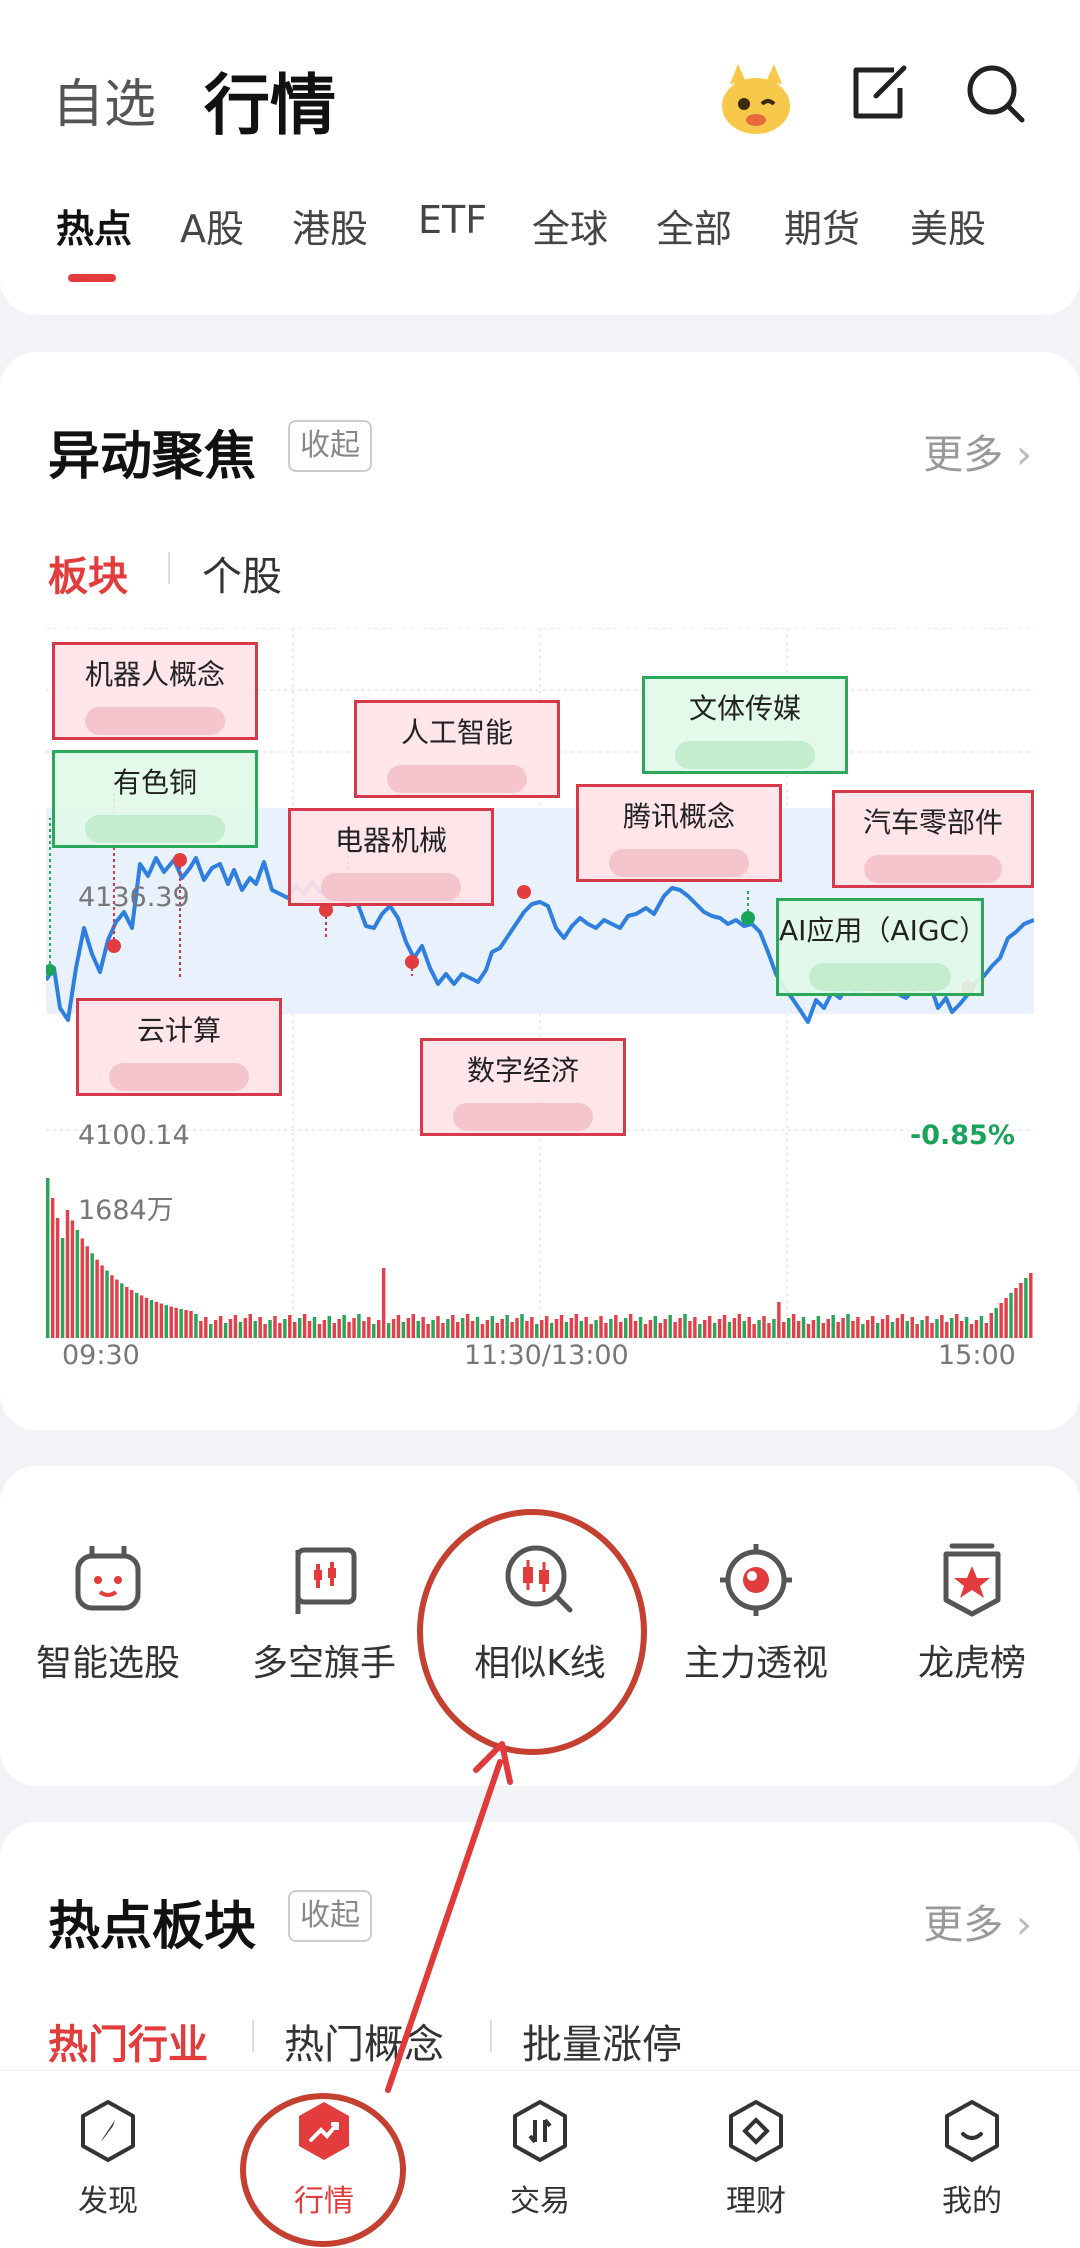  What do you see at coordinates (134, 897) in the screenshot?
I see `price-high-label: 4136.39` at bounding box center [134, 897].